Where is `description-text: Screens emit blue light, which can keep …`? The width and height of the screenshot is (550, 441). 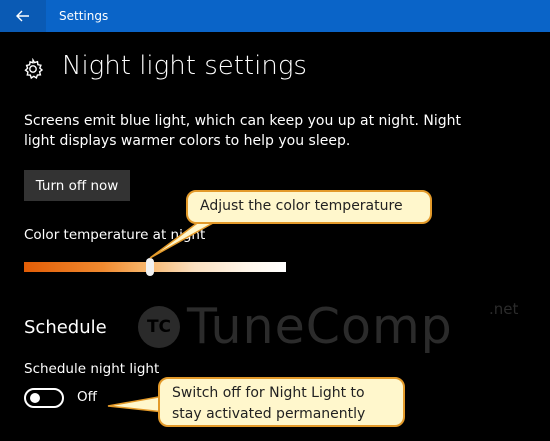 description-text: Screens emit blue light, which can keep … is located at coordinates (243, 131).